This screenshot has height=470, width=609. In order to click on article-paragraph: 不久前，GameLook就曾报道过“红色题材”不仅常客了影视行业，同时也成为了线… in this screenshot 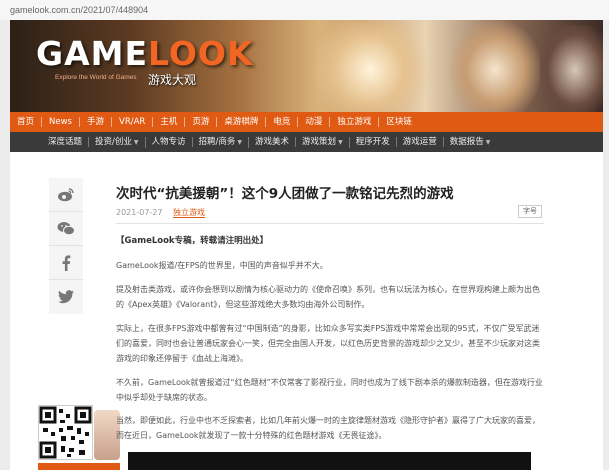, I will do `click(329, 390)`.